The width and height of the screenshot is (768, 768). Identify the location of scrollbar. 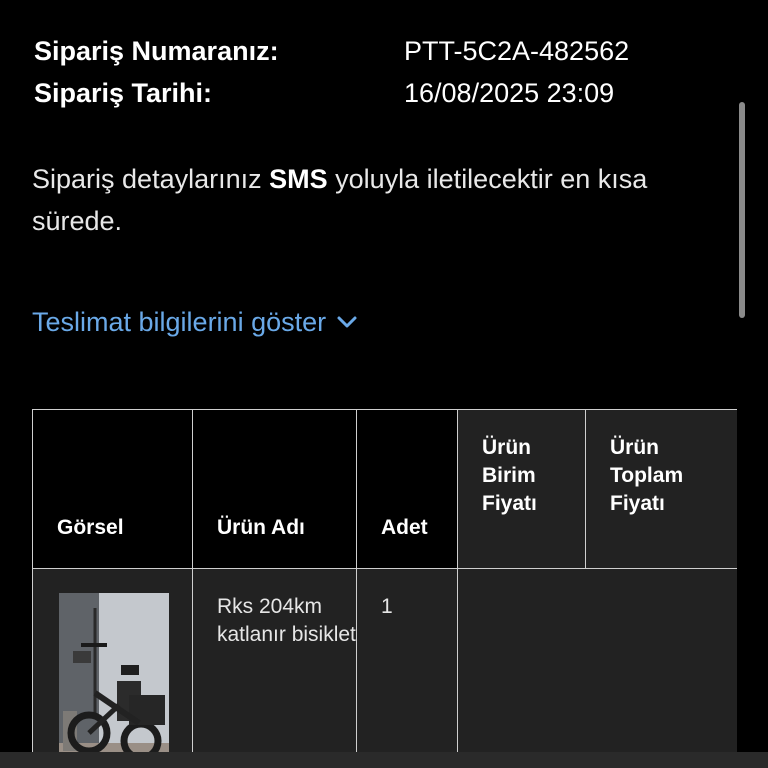
(742, 210).